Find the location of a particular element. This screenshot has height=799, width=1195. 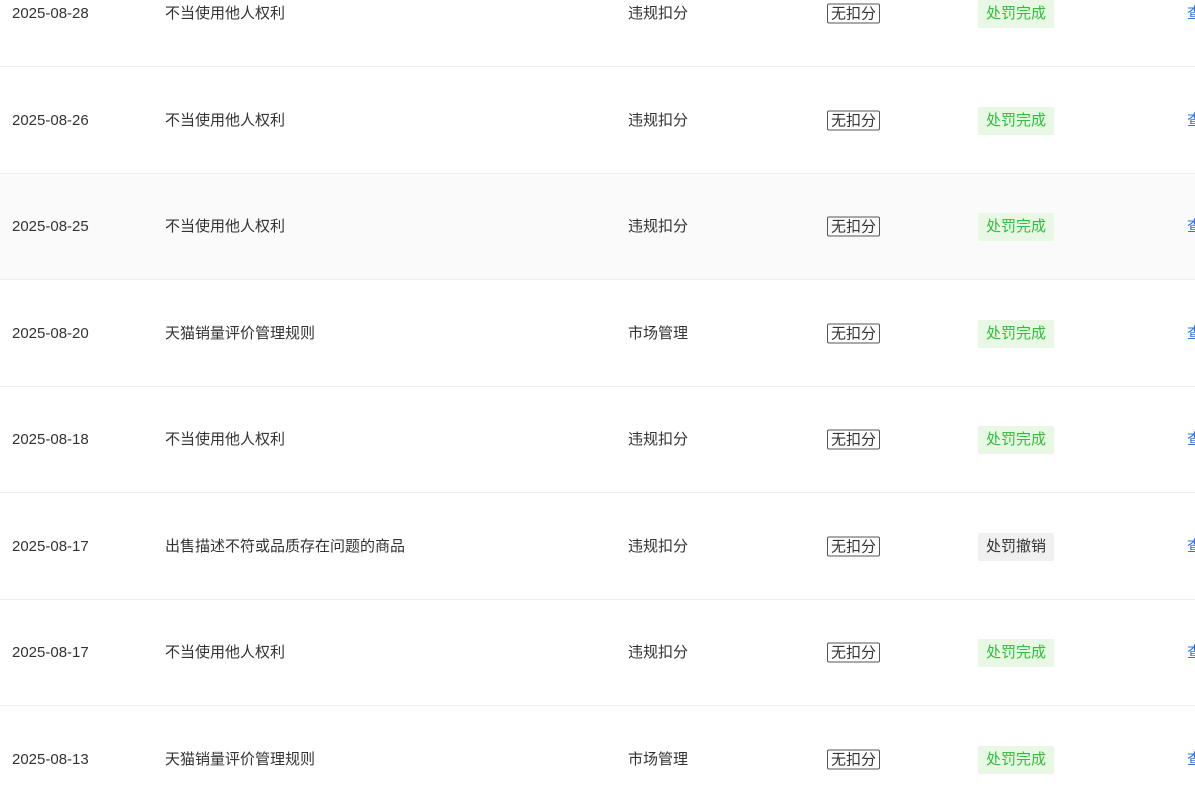

record-date: 2025-08-25 is located at coordinates (50, 226).